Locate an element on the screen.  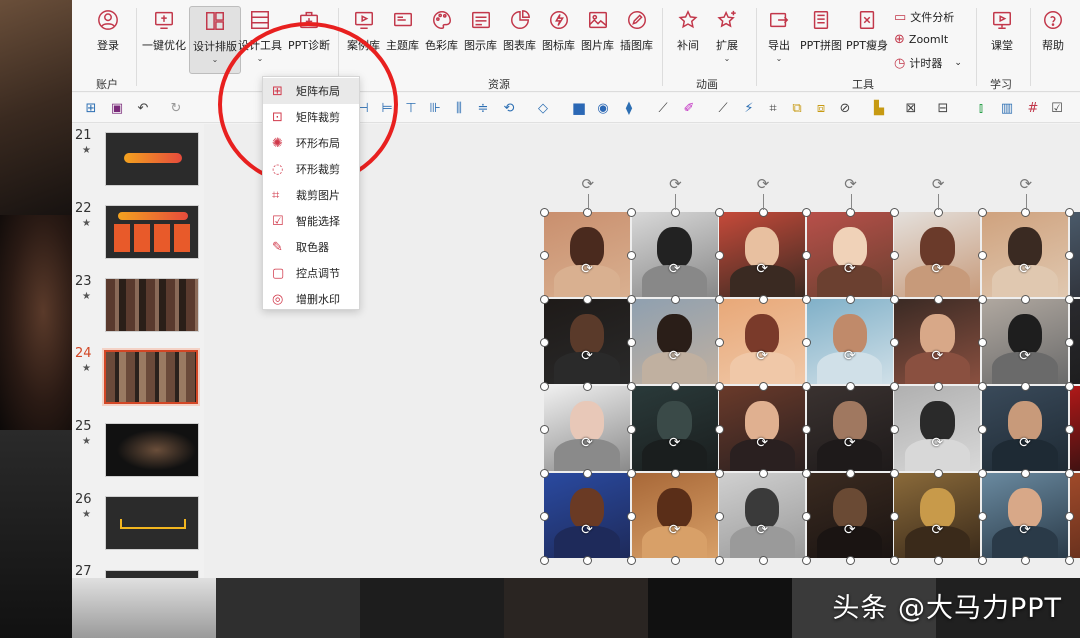
fill-square-icon: ■ is located at coordinates (579, 108).